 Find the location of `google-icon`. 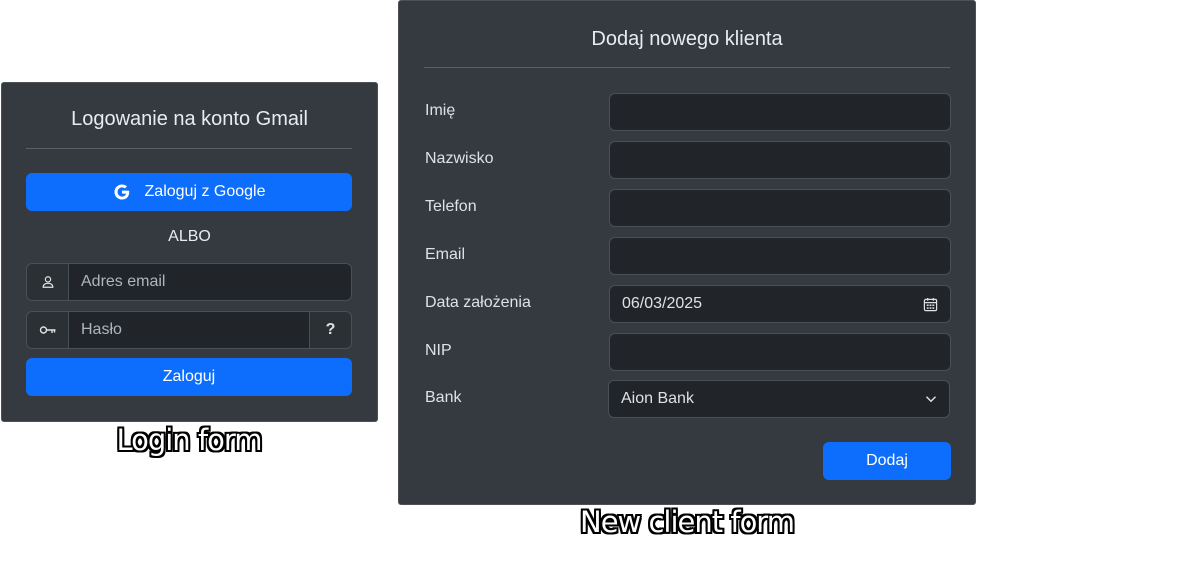

google-icon is located at coordinates (121, 192).